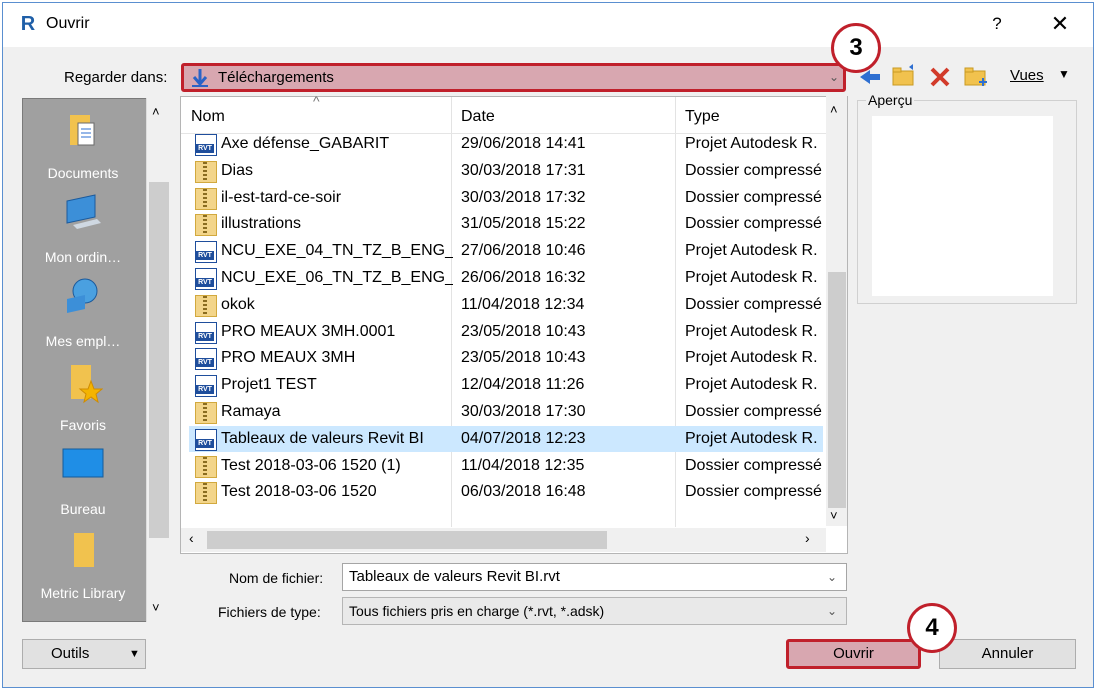 This screenshot has width=1096, height=690. Describe the element at coordinates (316, 101) in the screenshot. I see `sort-indicator: ^` at that location.